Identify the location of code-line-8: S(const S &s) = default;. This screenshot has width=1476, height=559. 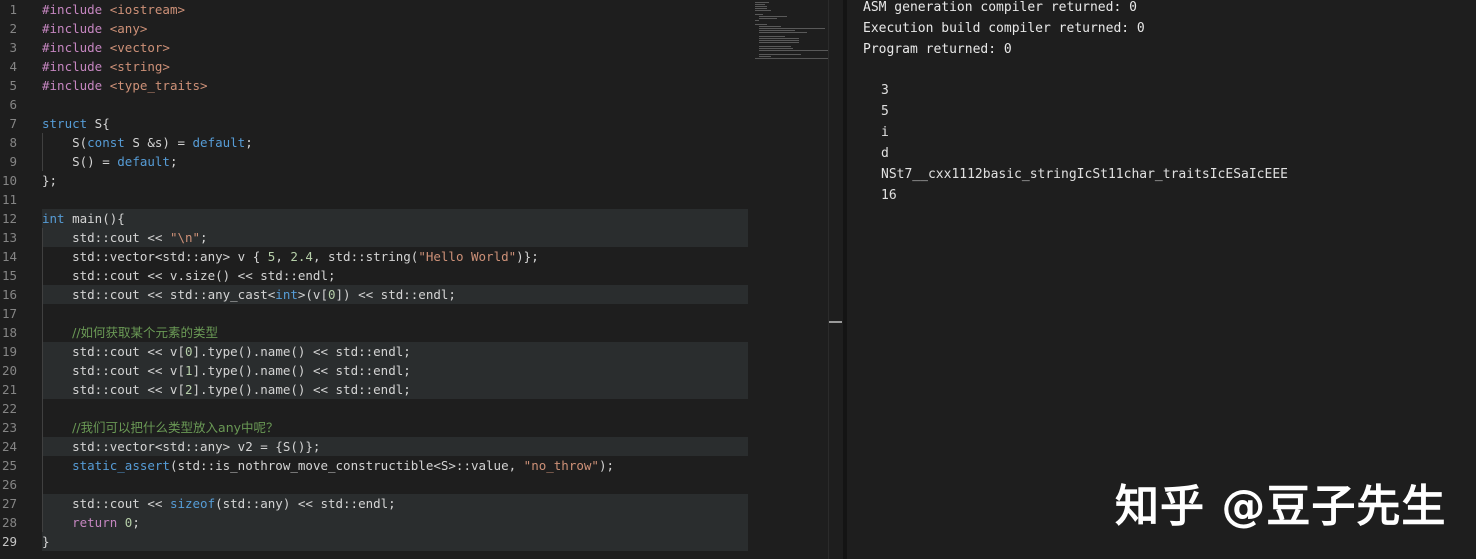
(147, 142).